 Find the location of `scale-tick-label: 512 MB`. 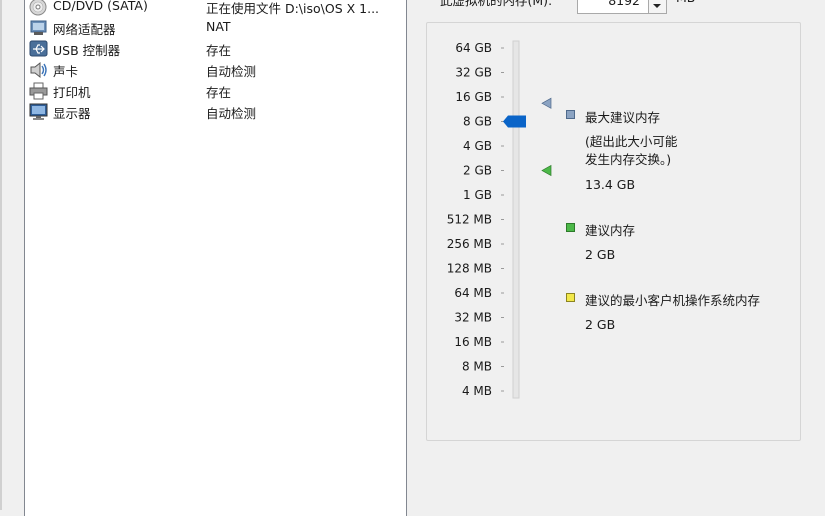

scale-tick-label: 512 MB is located at coordinates (469, 220).